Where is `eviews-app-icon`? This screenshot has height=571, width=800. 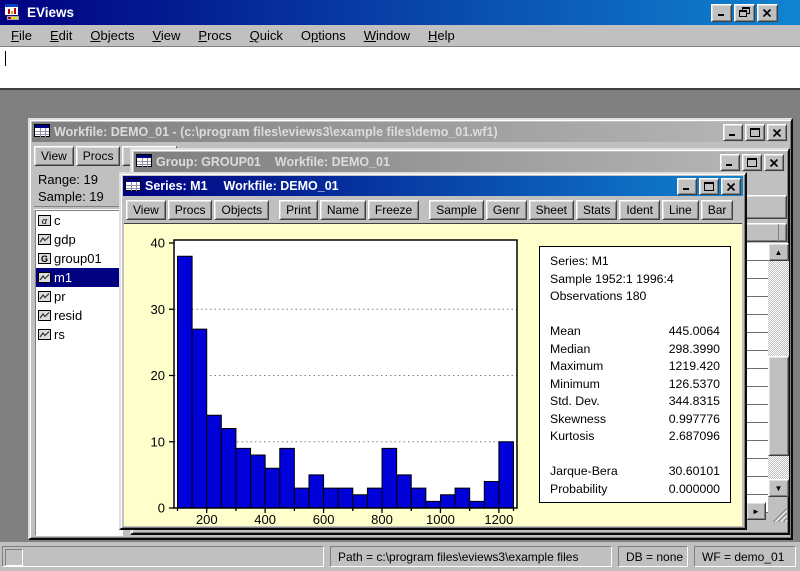
eviews-app-icon is located at coordinates (13, 12).